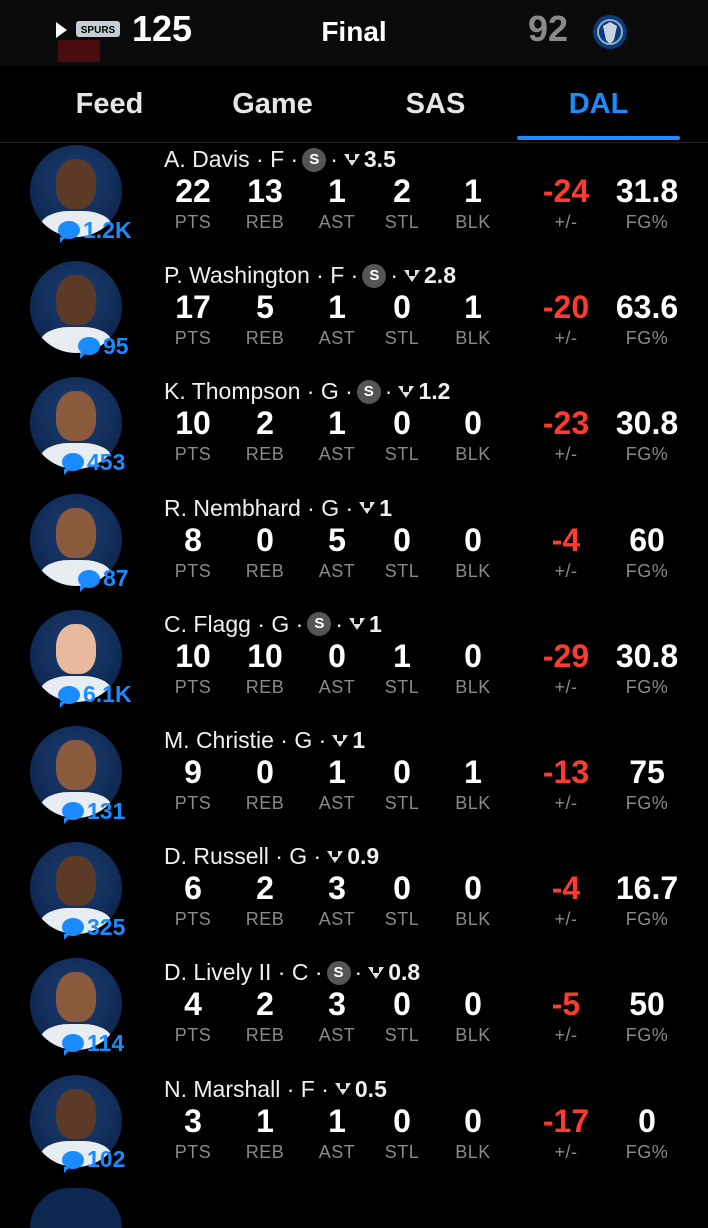  I want to click on player-name: M. Christie, so click(219, 740).